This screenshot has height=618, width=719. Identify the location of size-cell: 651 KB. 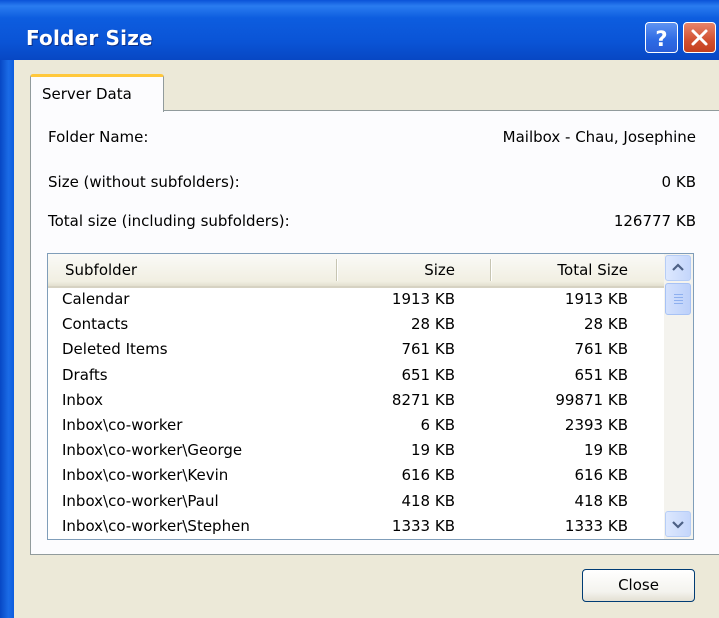
(428, 374).